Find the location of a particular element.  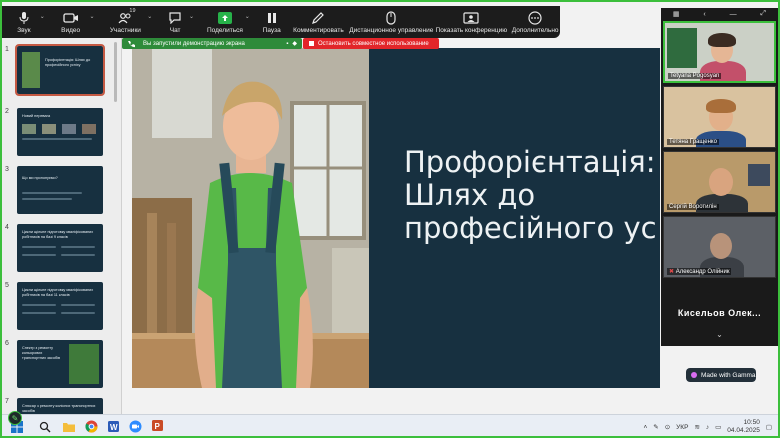

grid-icon: ▦ is located at coordinates (676, 14).